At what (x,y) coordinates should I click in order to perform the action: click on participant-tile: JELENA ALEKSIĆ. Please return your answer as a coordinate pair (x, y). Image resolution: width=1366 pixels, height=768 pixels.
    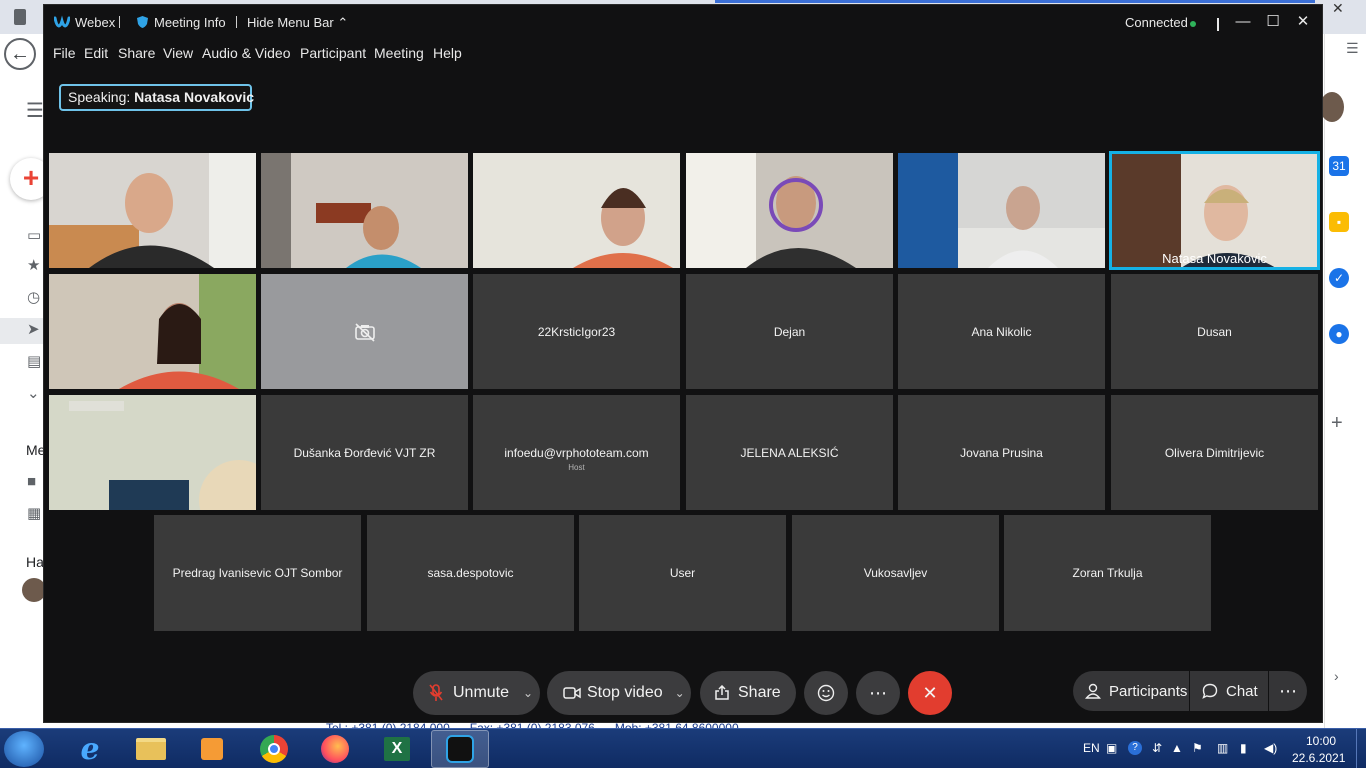
    Looking at the image, I should click on (789, 452).